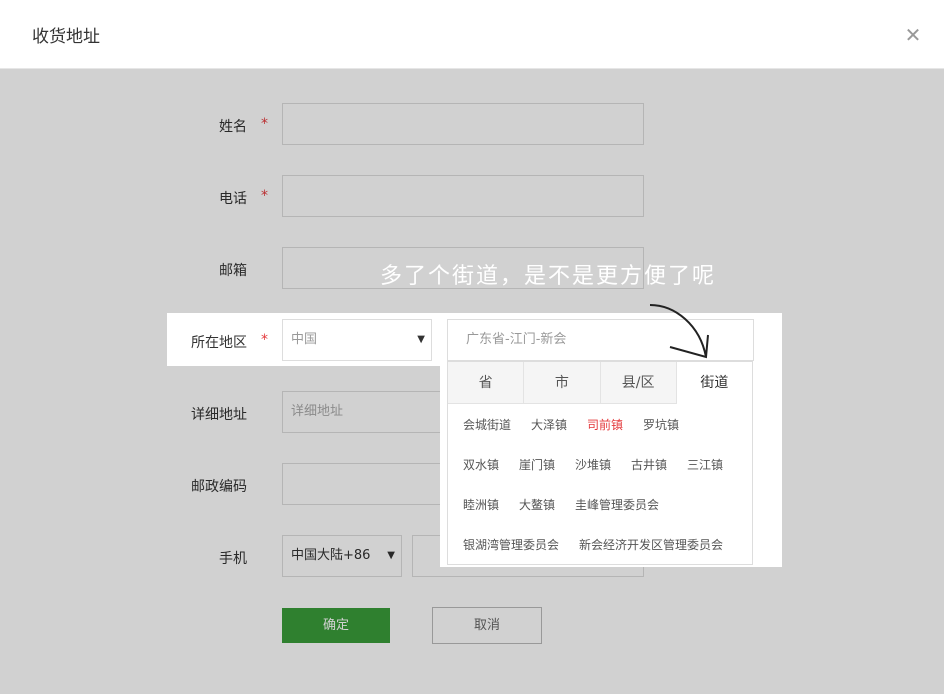  What do you see at coordinates (705, 464) in the screenshot?
I see `town-option: 三江镇` at bounding box center [705, 464].